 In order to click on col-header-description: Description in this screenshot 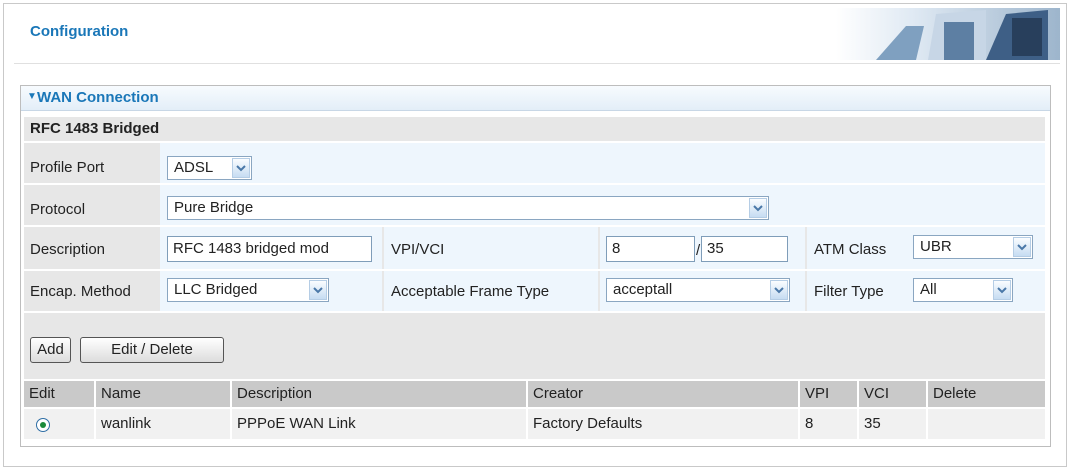, I will do `click(379, 394)`.